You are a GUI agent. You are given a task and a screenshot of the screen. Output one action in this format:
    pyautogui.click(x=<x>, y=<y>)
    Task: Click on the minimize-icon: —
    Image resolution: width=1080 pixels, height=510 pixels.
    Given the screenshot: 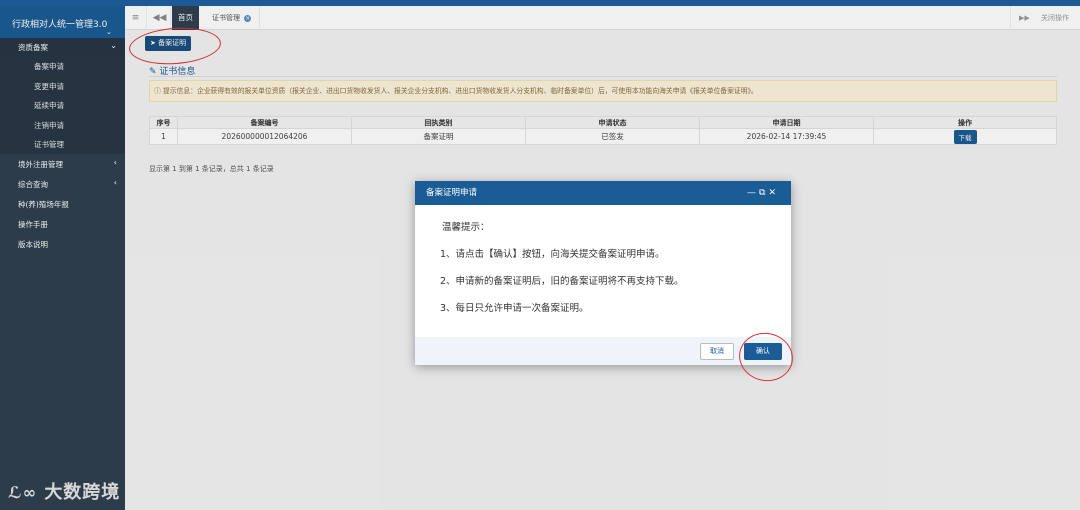 What is the action you would take?
    pyautogui.click(x=753, y=193)
    